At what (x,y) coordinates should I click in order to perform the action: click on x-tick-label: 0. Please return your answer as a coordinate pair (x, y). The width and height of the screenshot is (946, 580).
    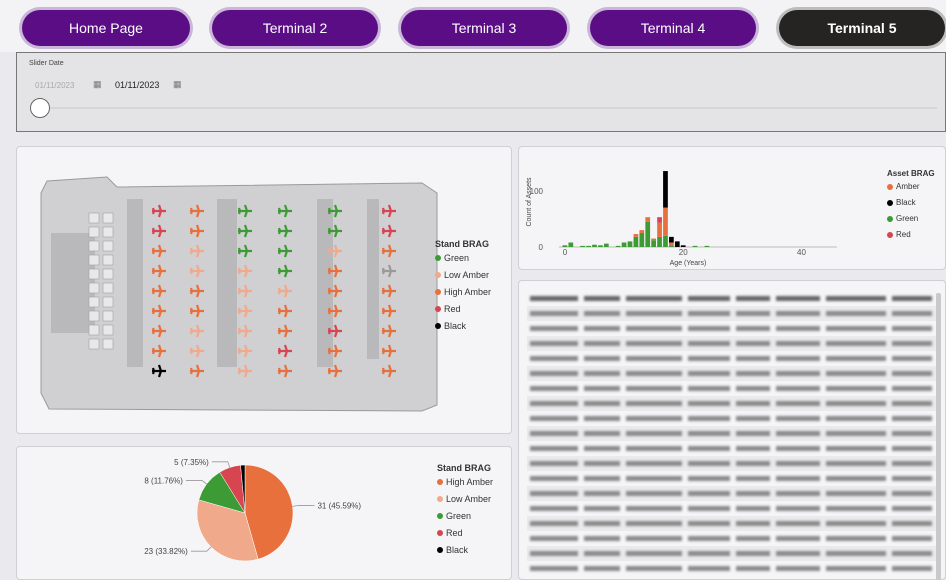
    Looking at the image, I should click on (565, 252).